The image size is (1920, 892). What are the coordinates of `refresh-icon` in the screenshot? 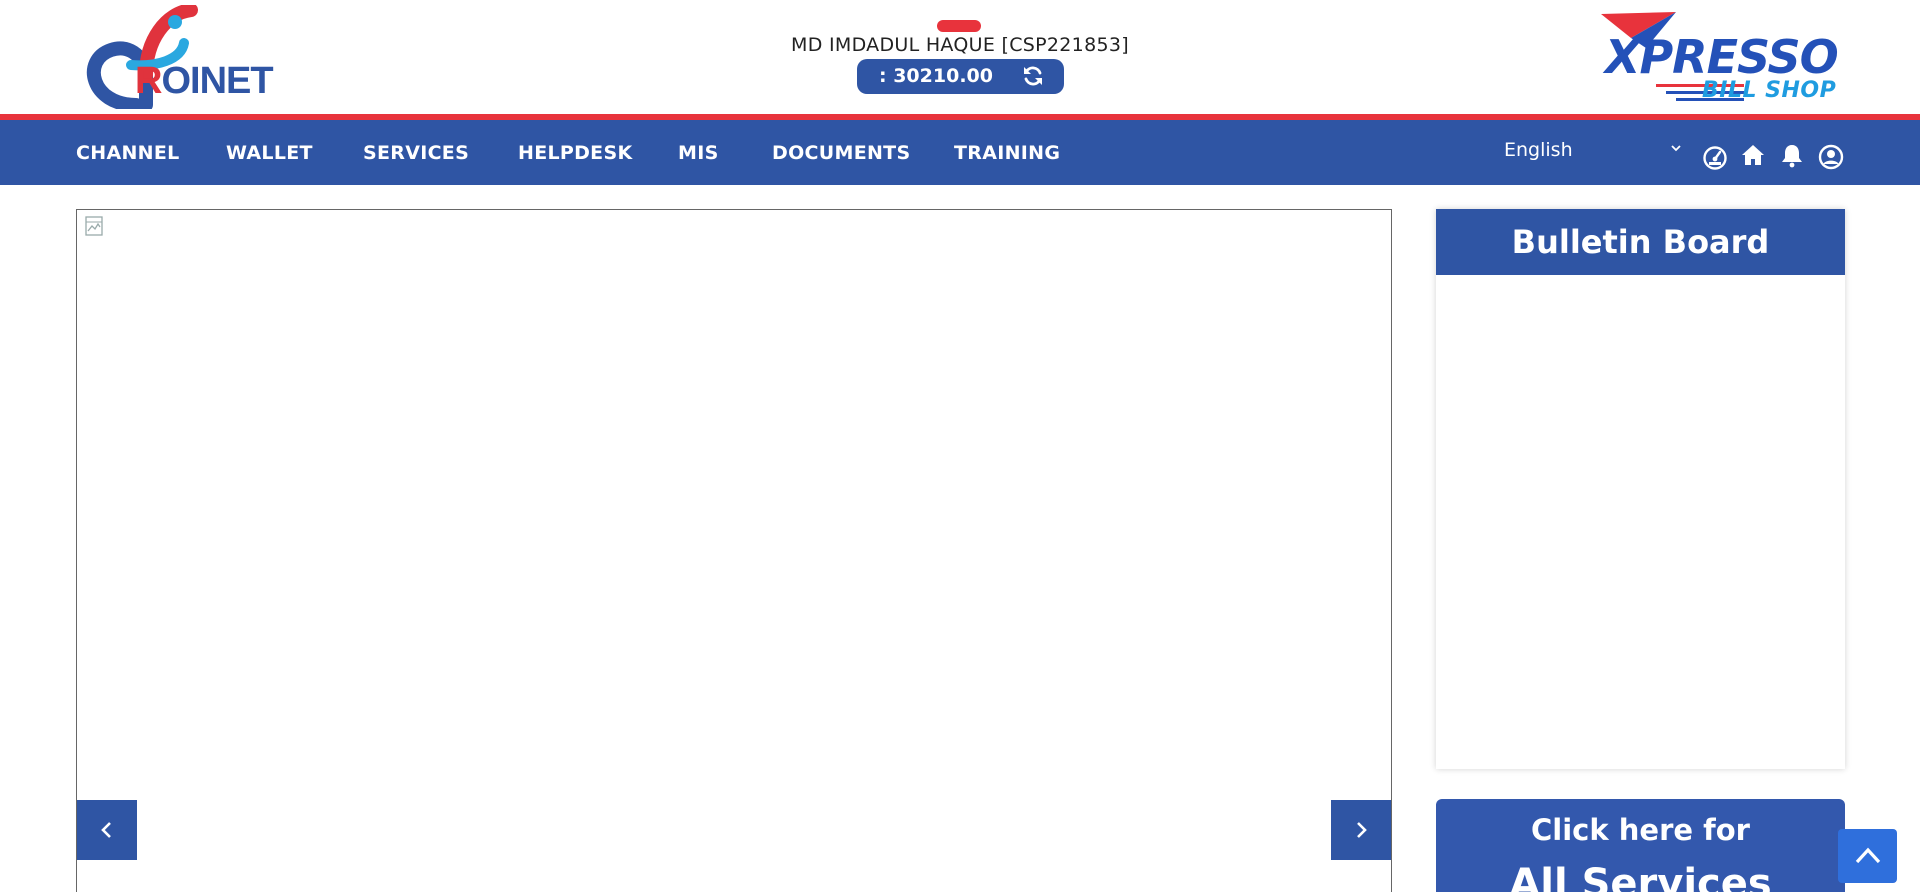 It's located at (1033, 76).